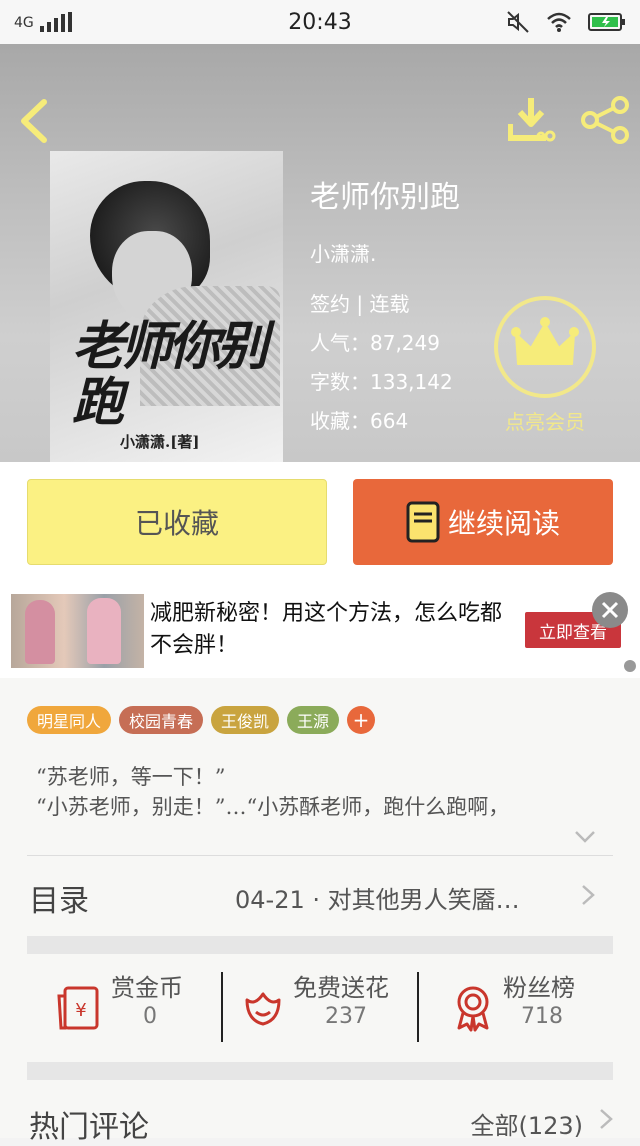 Image resolution: width=640 pixels, height=1146 pixels. What do you see at coordinates (77, 631) in the screenshot?
I see `ad-image` at bounding box center [77, 631].